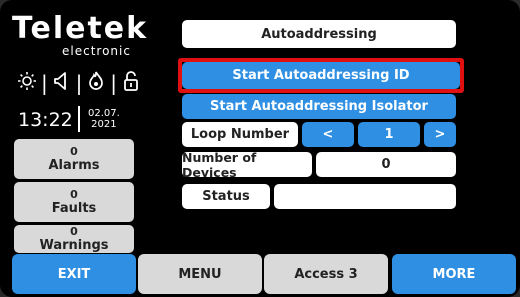  Describe the element at coordinates (74, 194) in the screenshot. I see `faults-count: 0` at that location.